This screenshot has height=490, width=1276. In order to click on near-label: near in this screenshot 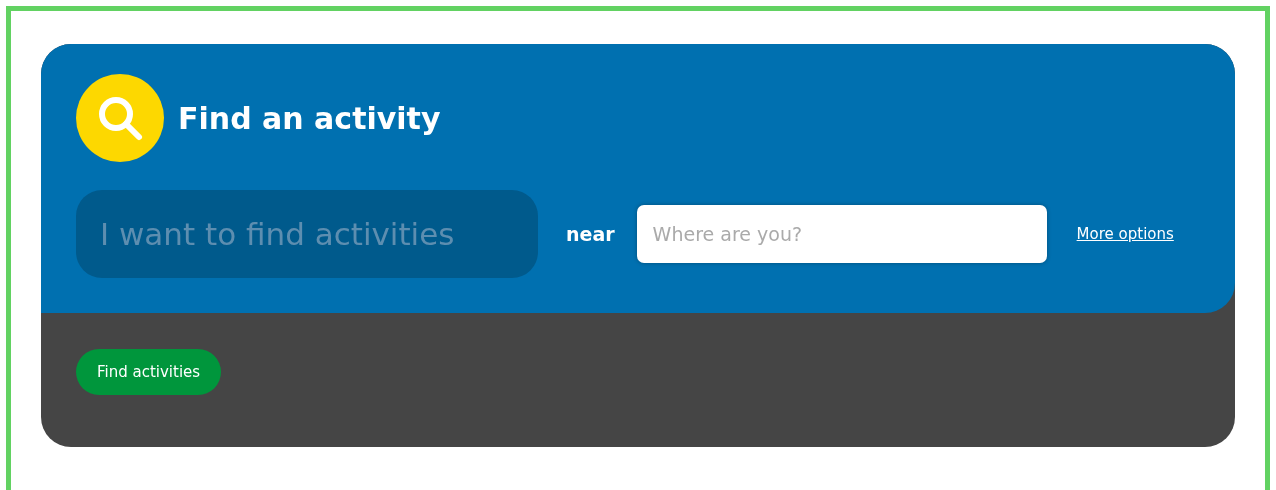, I will do `click(590, 234)`.